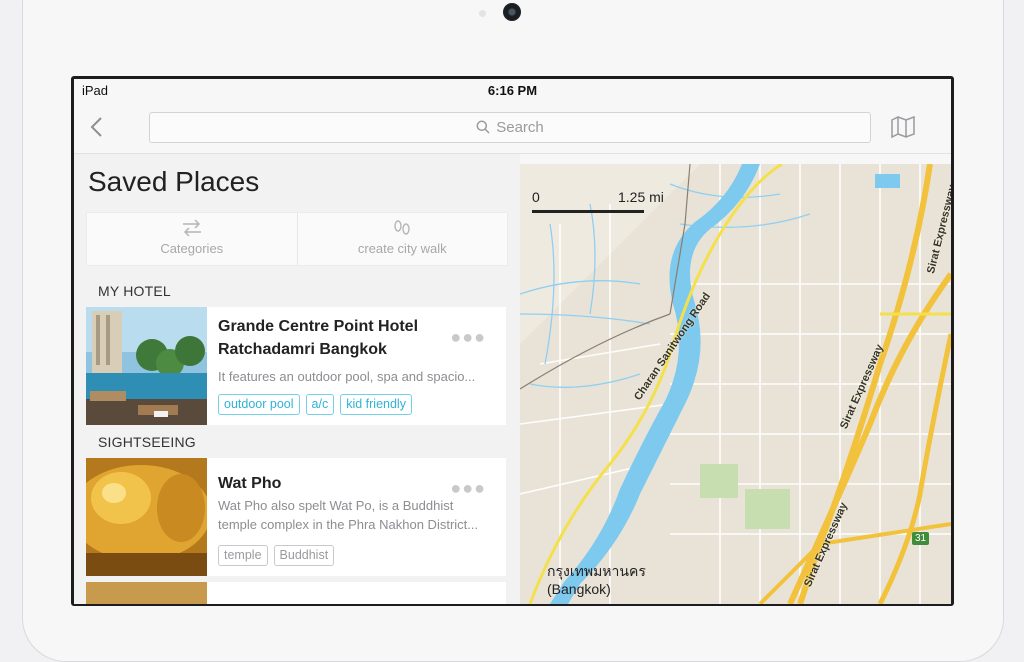 The image size is (1024, 662). I want to click on swap-arrows-icon, so click(191, 228).